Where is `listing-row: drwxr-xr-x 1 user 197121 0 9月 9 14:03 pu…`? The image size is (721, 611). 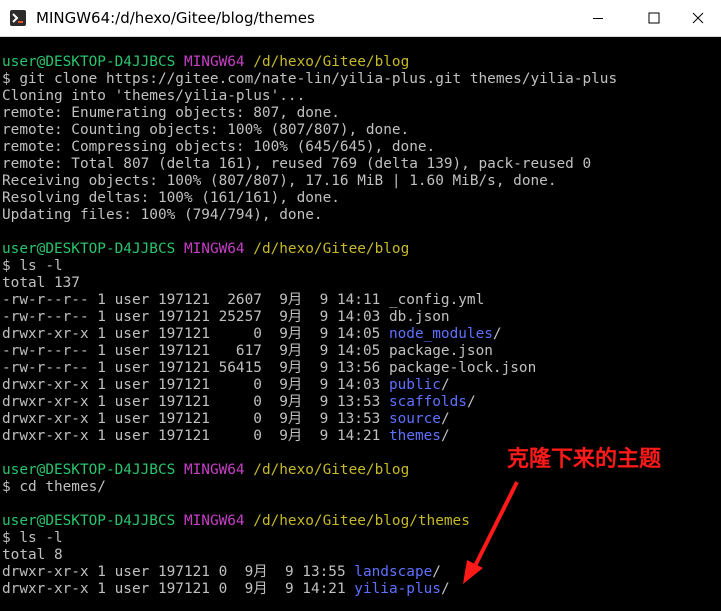
listing-row: drwxr-xr-x 1 user 197121 0 9月 9 14:03 pu… is located at coordinates (226, 385).